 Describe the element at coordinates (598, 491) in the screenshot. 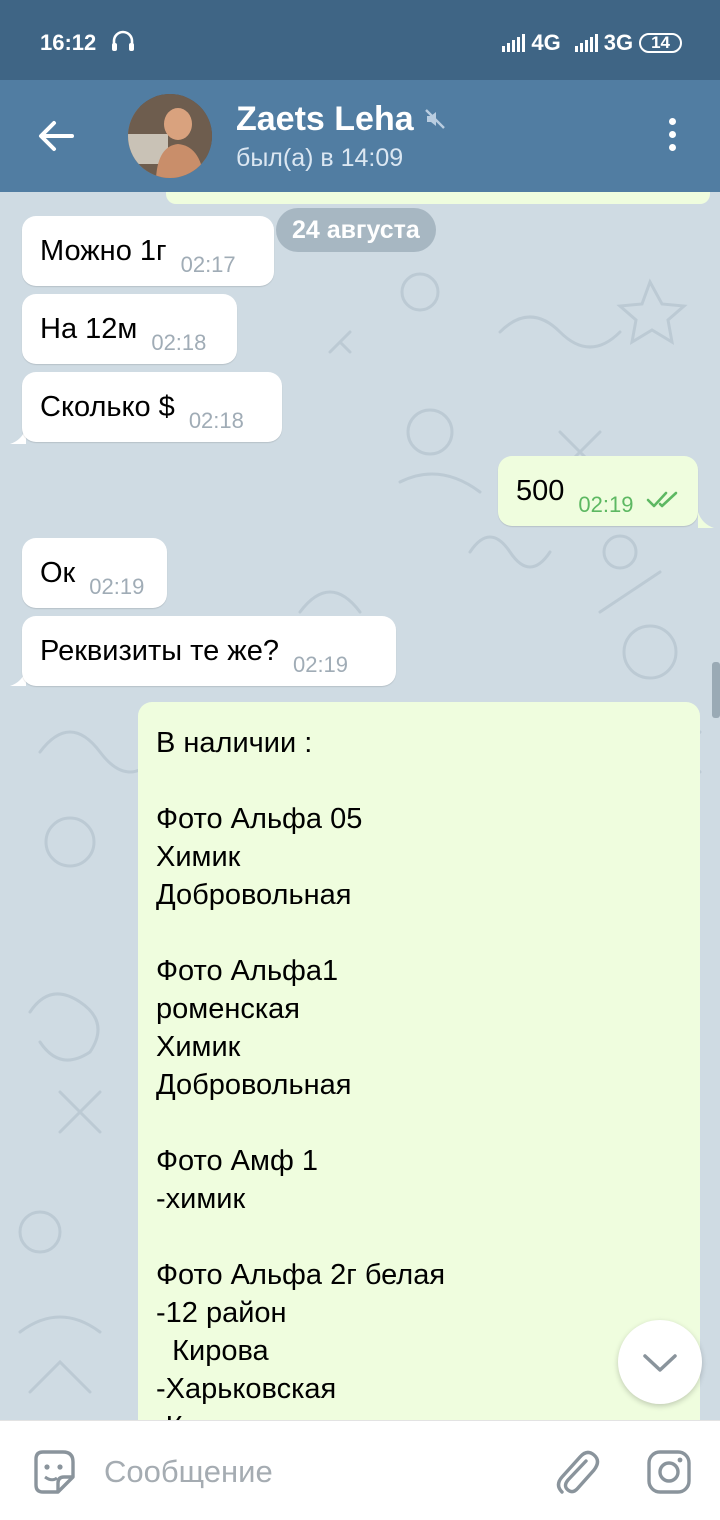

I see `message-bubble-outgoing: 500 02:19` at that location.